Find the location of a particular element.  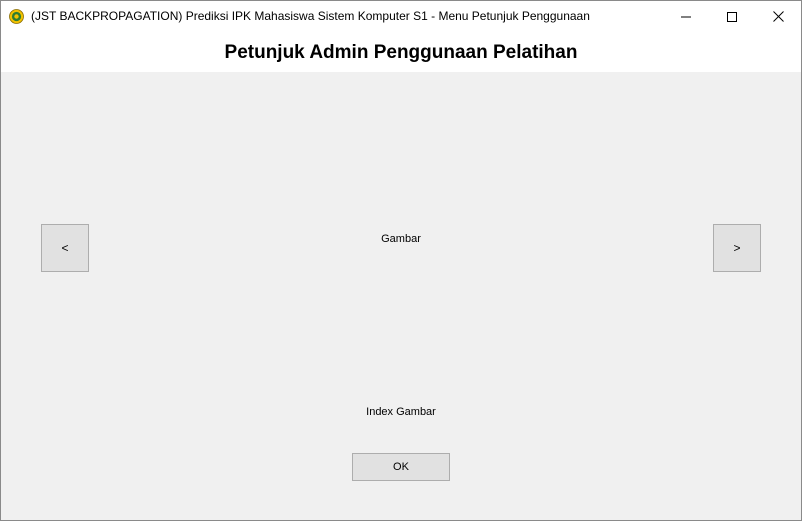

university-seal-icon is located at coordinates (16, 16).